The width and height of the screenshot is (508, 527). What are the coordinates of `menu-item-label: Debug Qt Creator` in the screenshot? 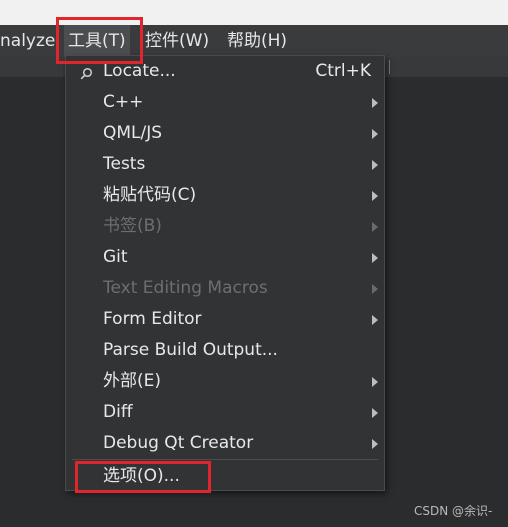 It's located at (178, 443).